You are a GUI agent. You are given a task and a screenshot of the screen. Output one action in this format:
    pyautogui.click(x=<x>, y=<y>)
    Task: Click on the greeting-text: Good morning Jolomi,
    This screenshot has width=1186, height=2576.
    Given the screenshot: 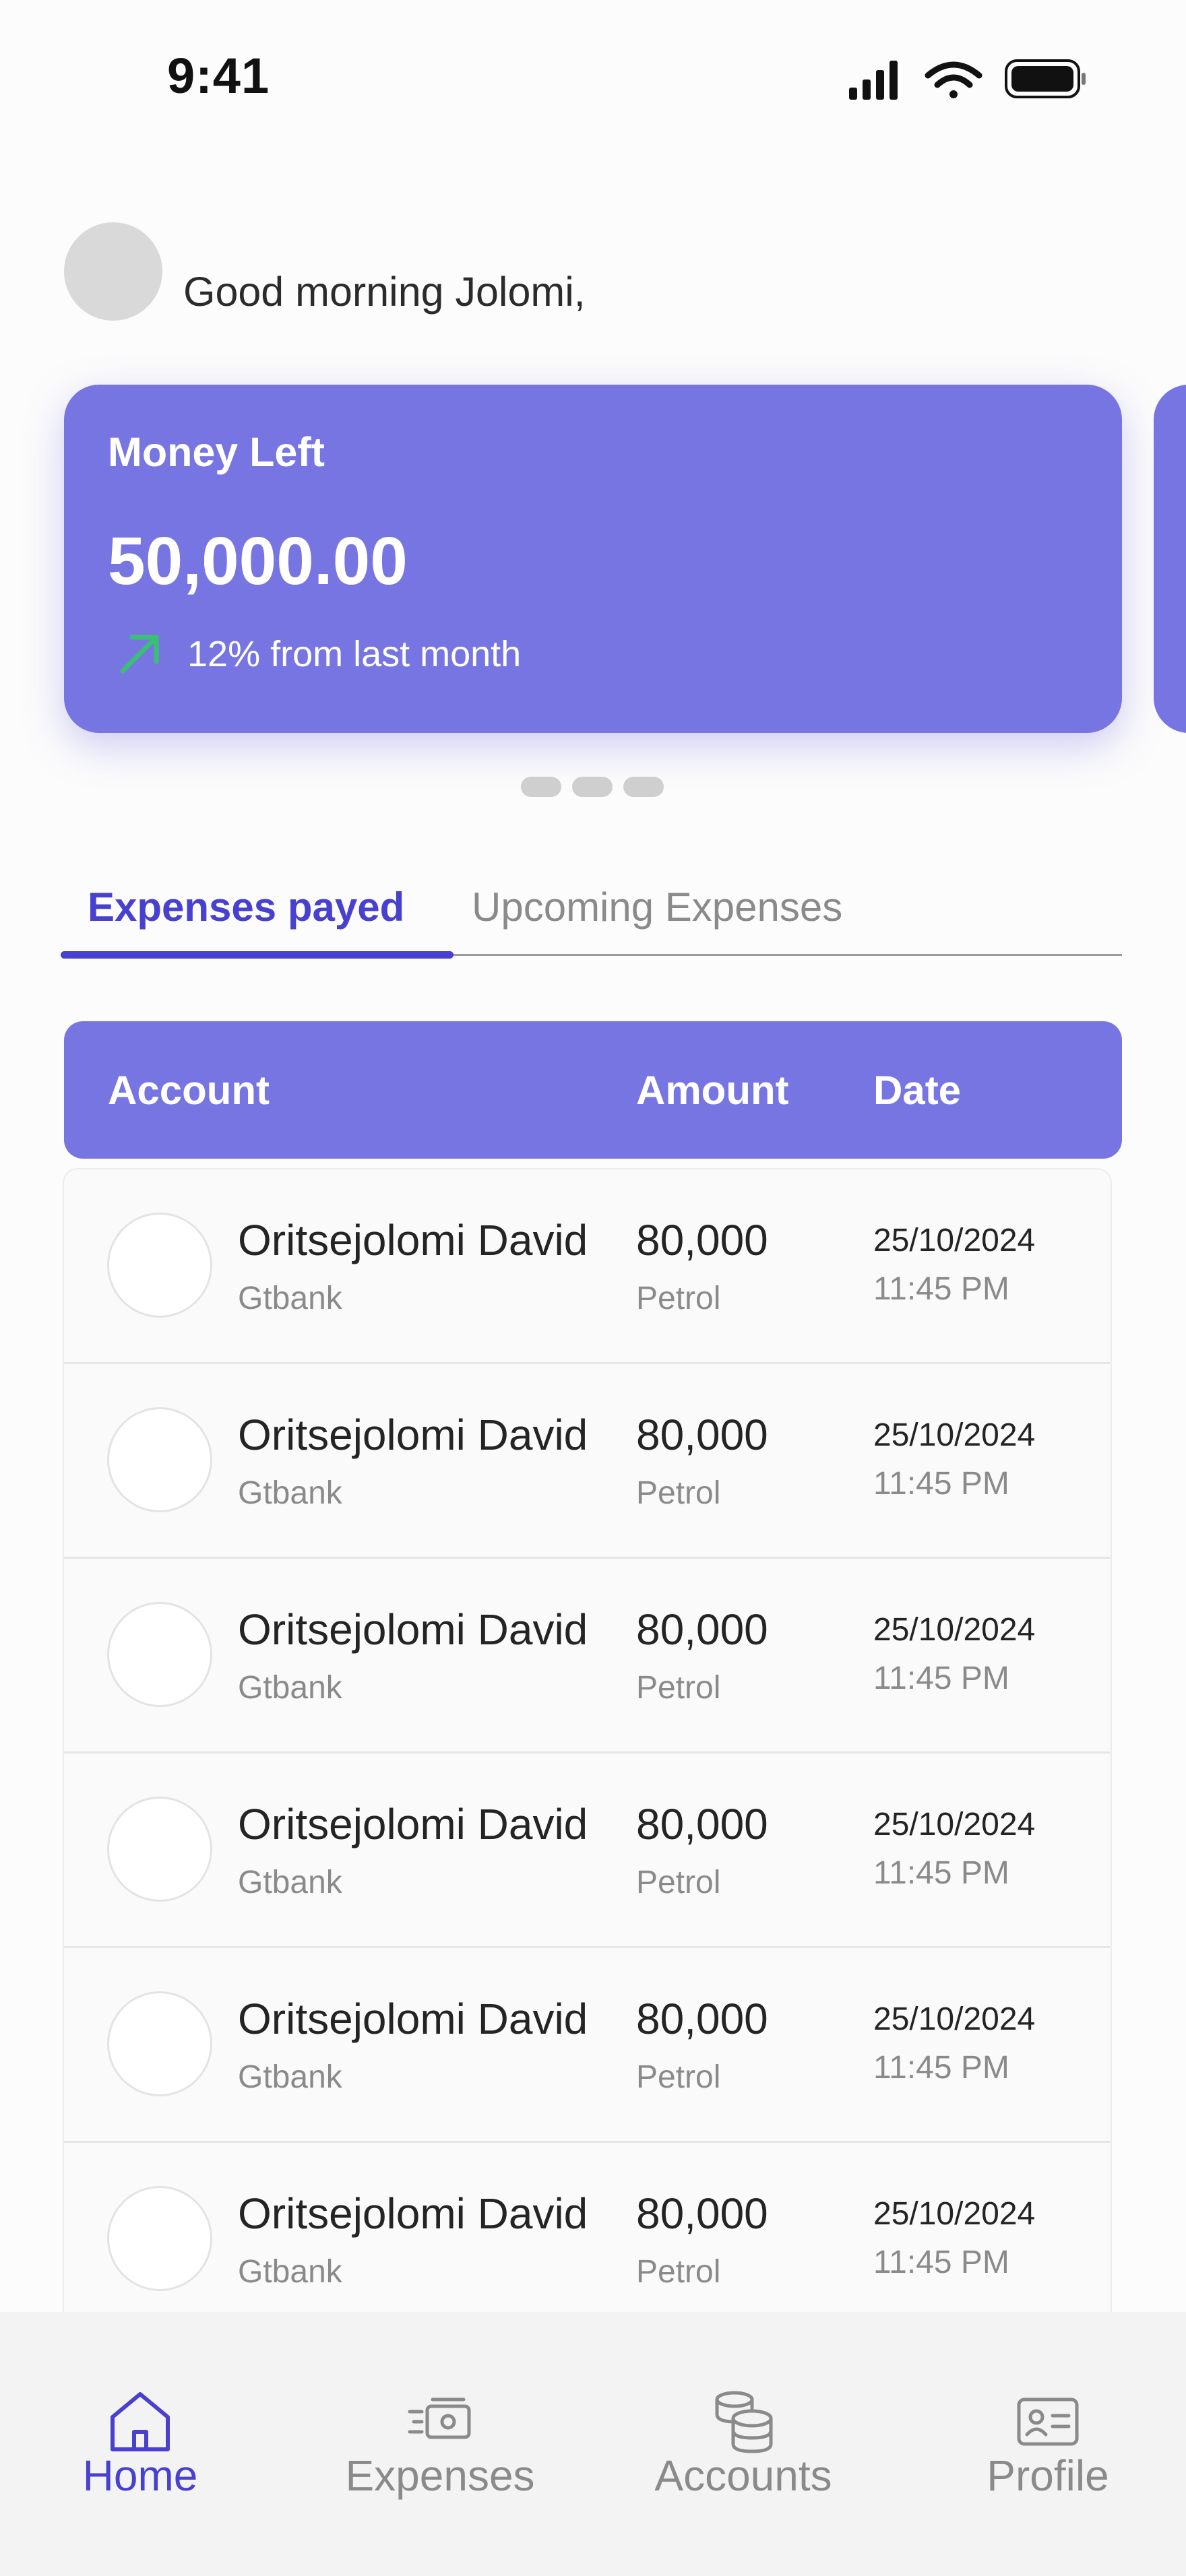 What is the action you would take?
    pyautogui.click(x=384, y=292)
    